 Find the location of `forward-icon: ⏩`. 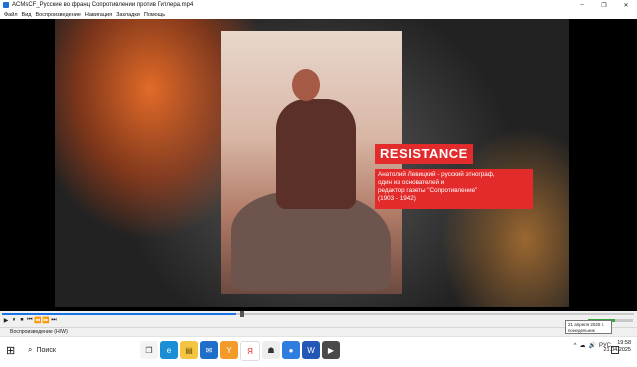

forward-icon: ⏩ is located at coordinates (46, 320).